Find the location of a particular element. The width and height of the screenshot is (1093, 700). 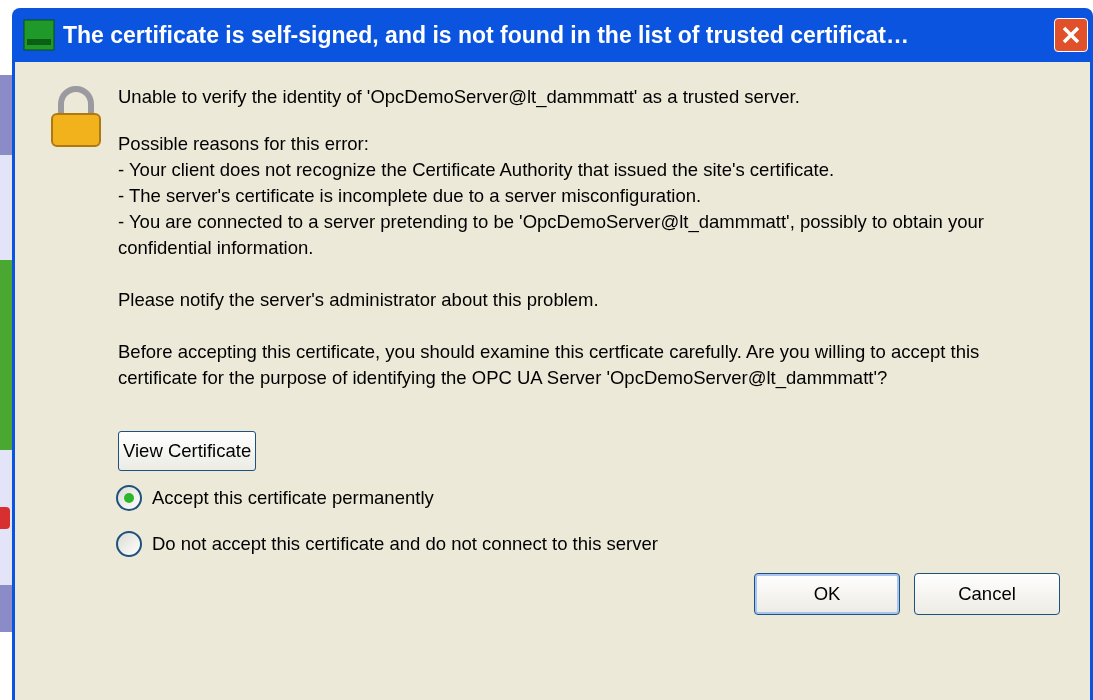

reasons-heading: Possible reasons for this error: is located at coordinates (244, 144).